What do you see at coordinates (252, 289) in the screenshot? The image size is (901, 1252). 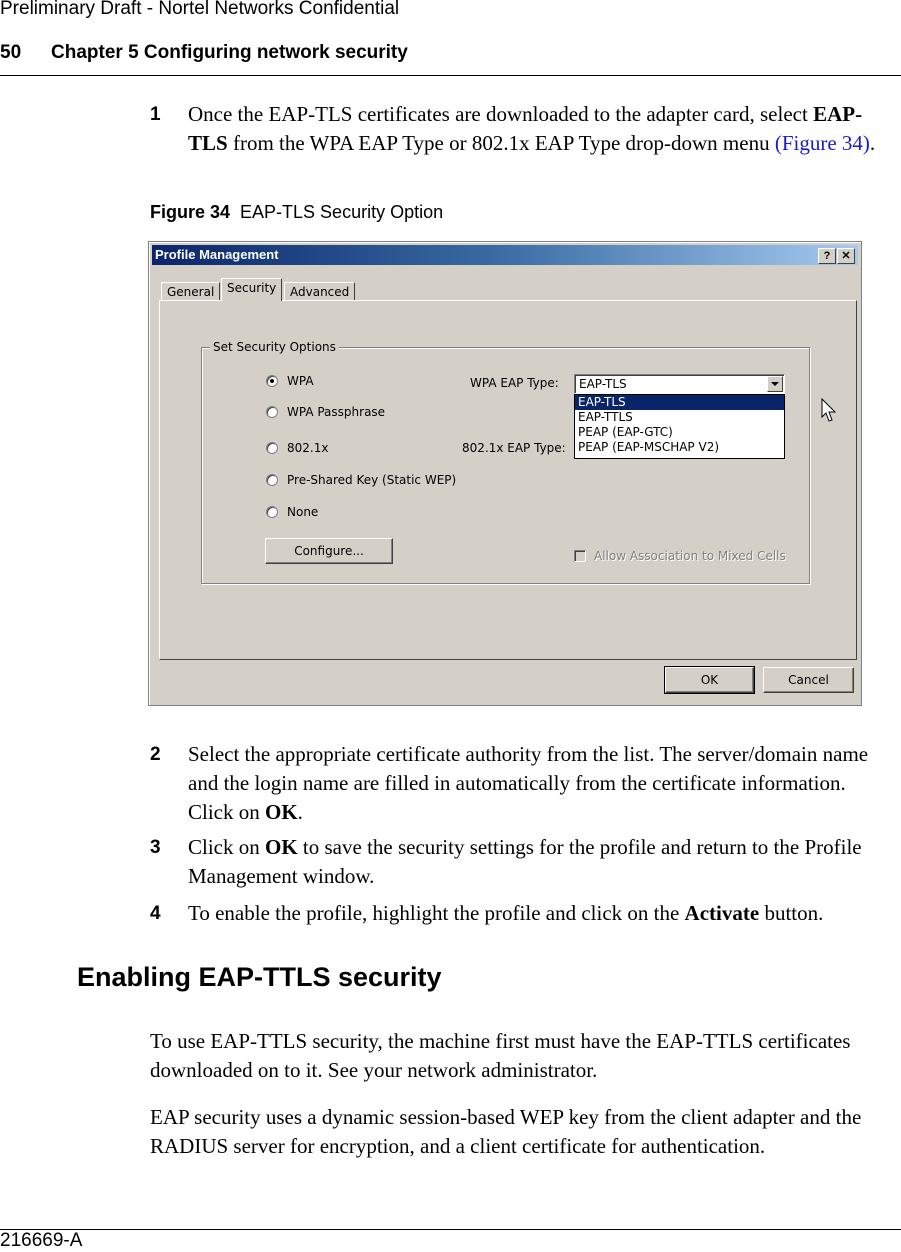 I see `tab-security: Security` at bounding box center [252, 289].